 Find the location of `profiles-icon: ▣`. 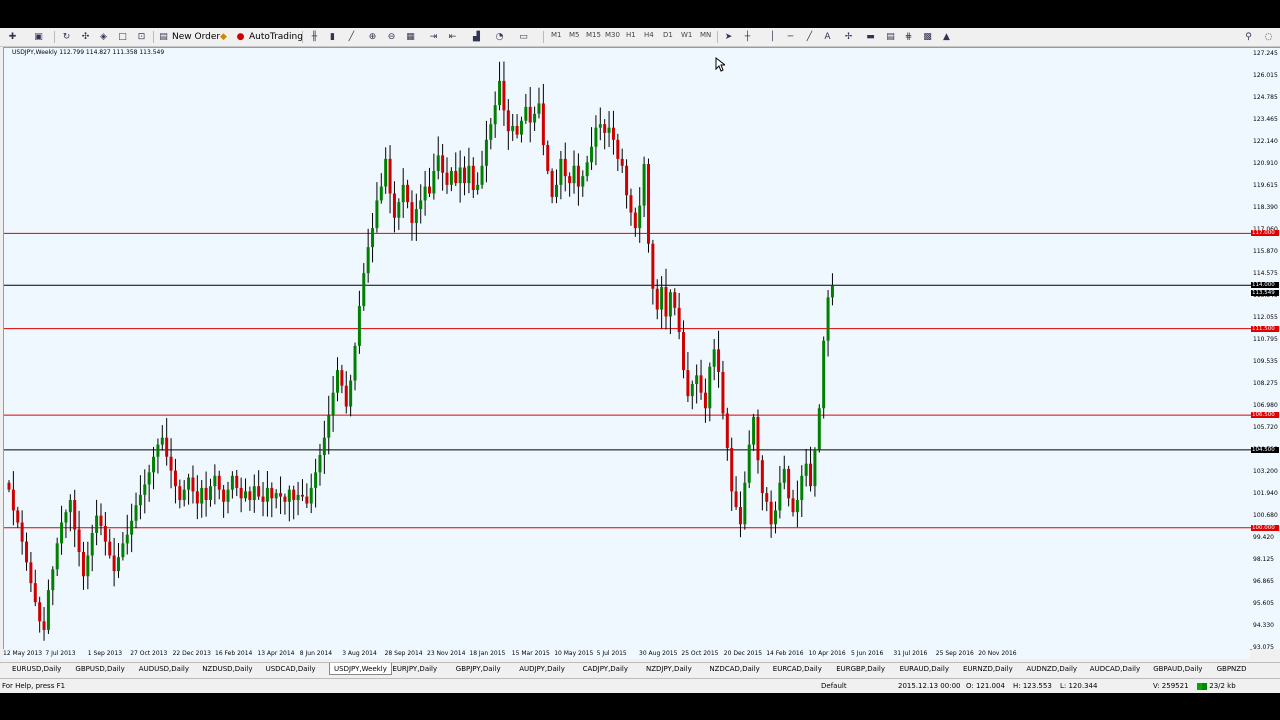

profiles-icon: ▣ is located at coordinates (38, 37).